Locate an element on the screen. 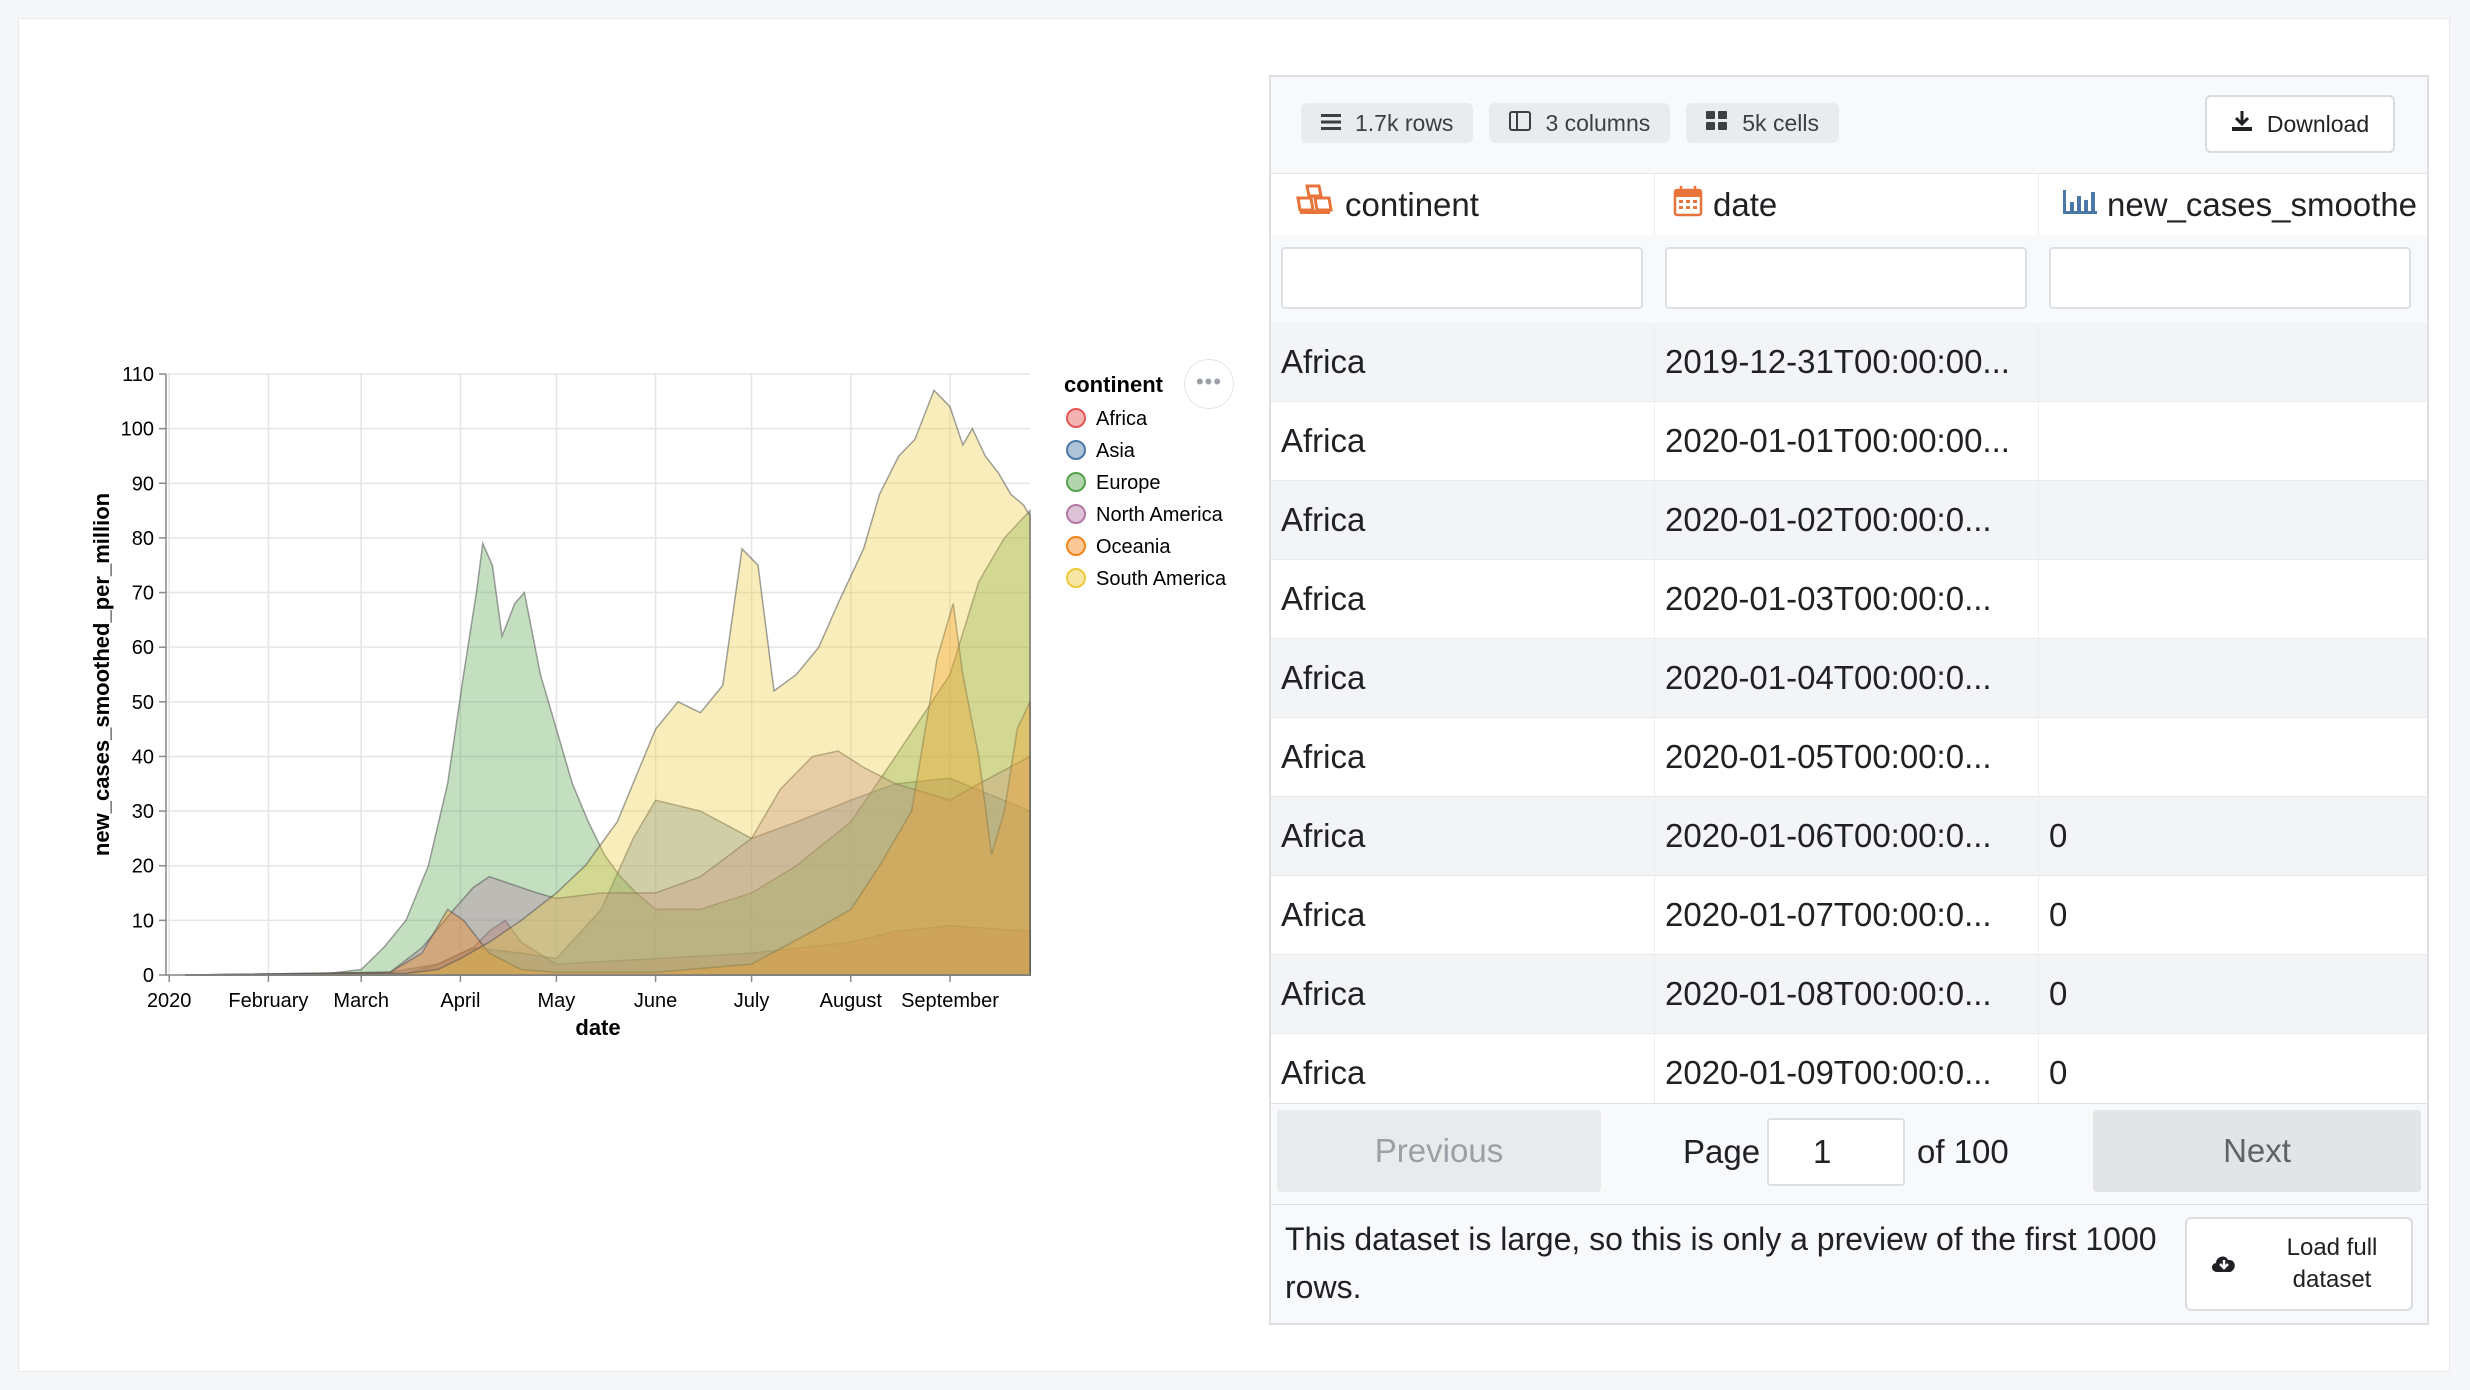 This screenshot has height=1390, width=2470. cloud-download-icon is located at coordinates (2224, 1266).